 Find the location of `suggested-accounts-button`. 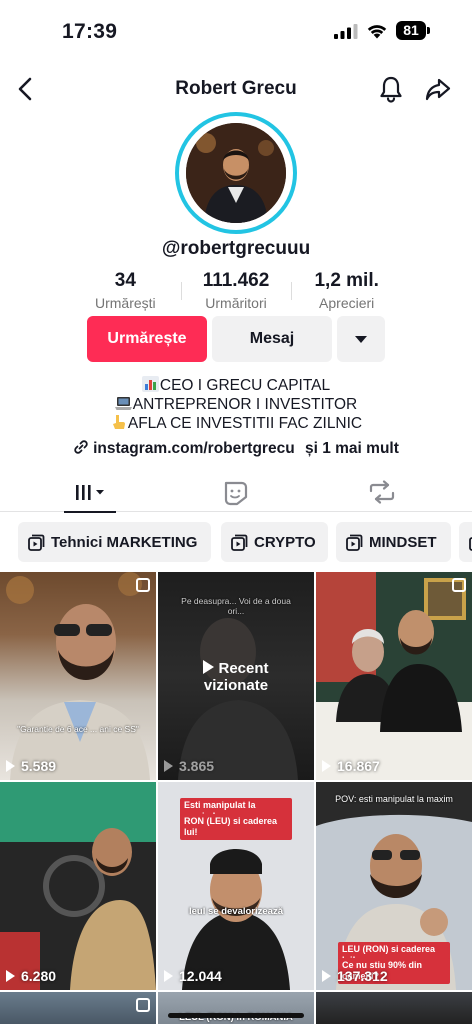

suggested-accounts-button is located at coordinates (361, 339).